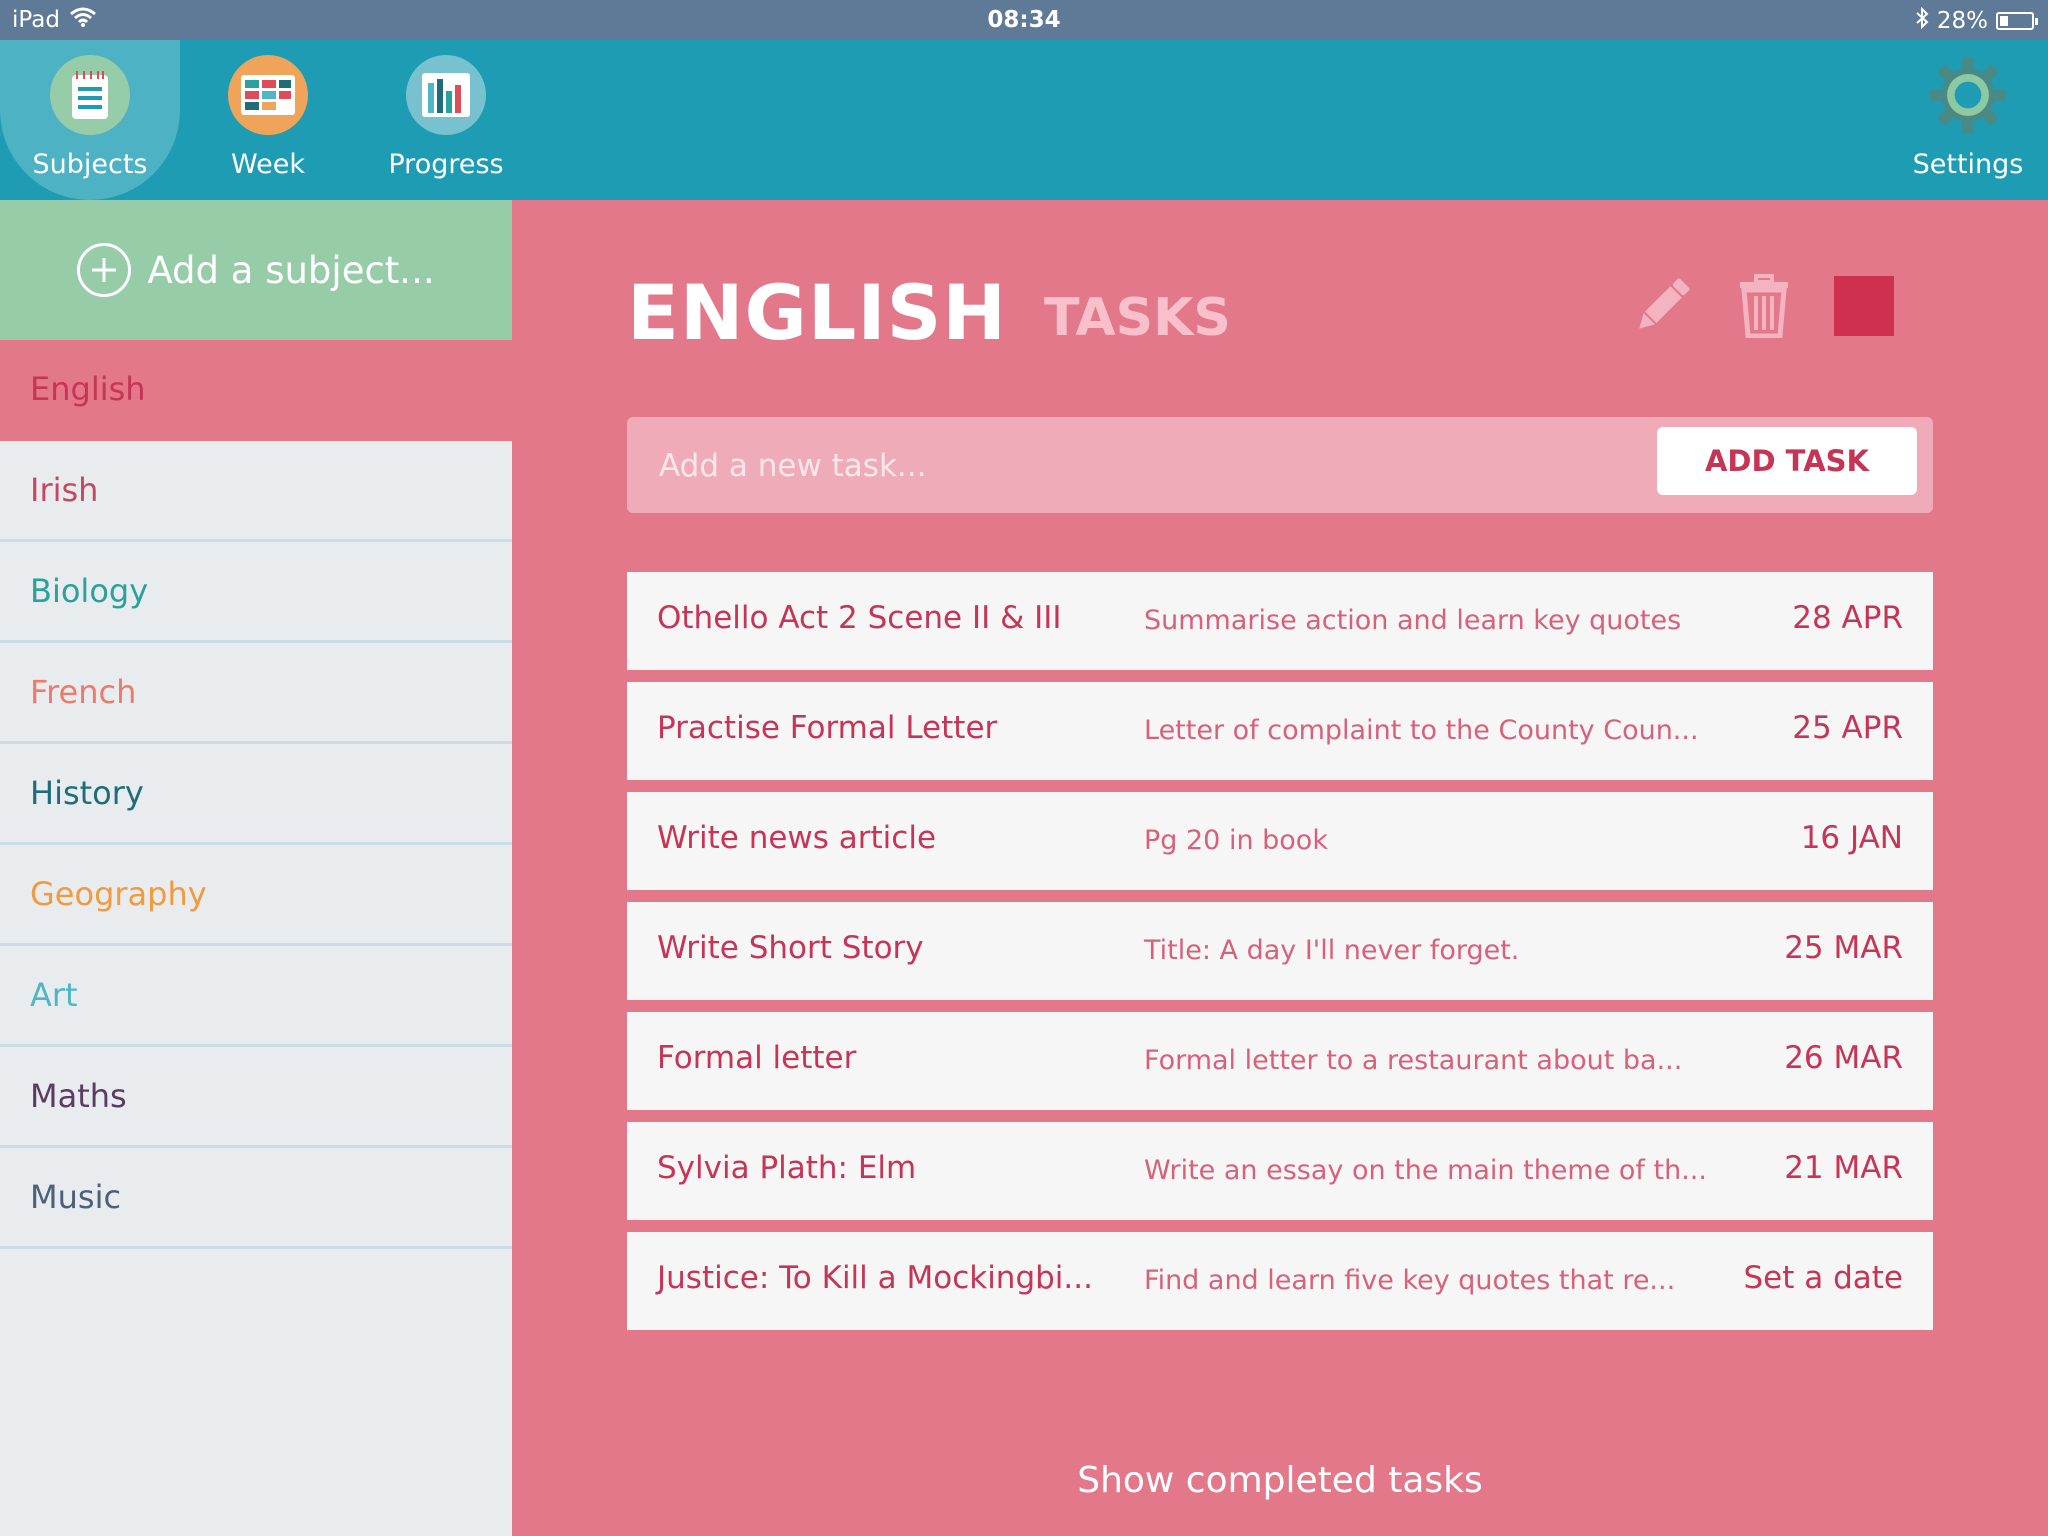  What do you see at coordinates (1843, 1058) in the screenshot?
I see `task-date: 26 MAR` at bounding box center [1843, 1058].